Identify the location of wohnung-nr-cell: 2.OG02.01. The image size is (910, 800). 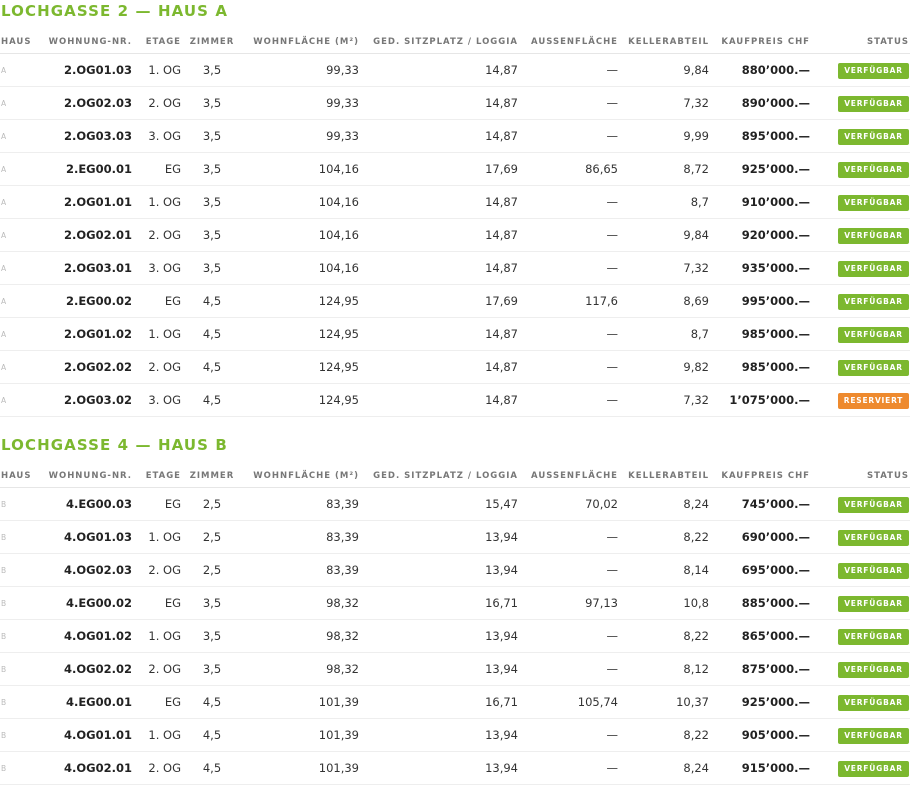
(86, 235).